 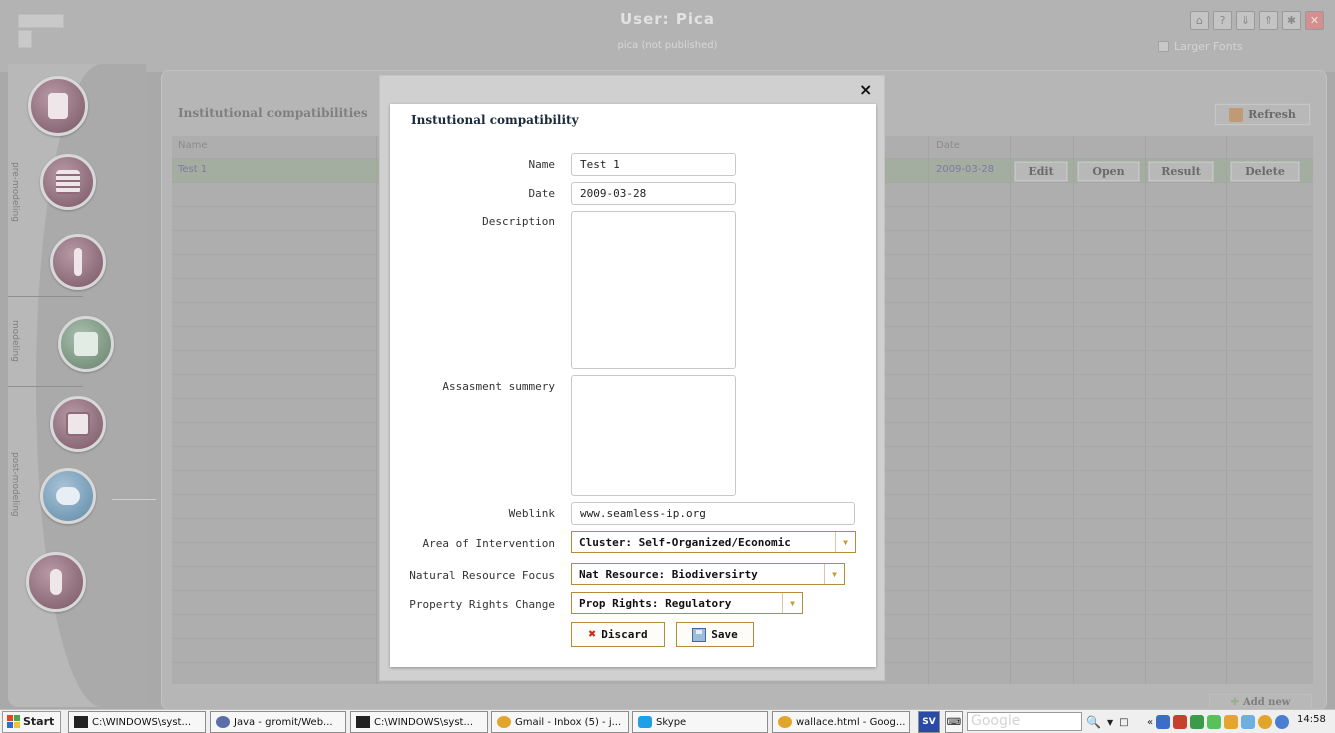 What do you see at coordinates (929, 722) in the screenshot?
I see `language-indicator: SV` at bounding box center [929, 722].